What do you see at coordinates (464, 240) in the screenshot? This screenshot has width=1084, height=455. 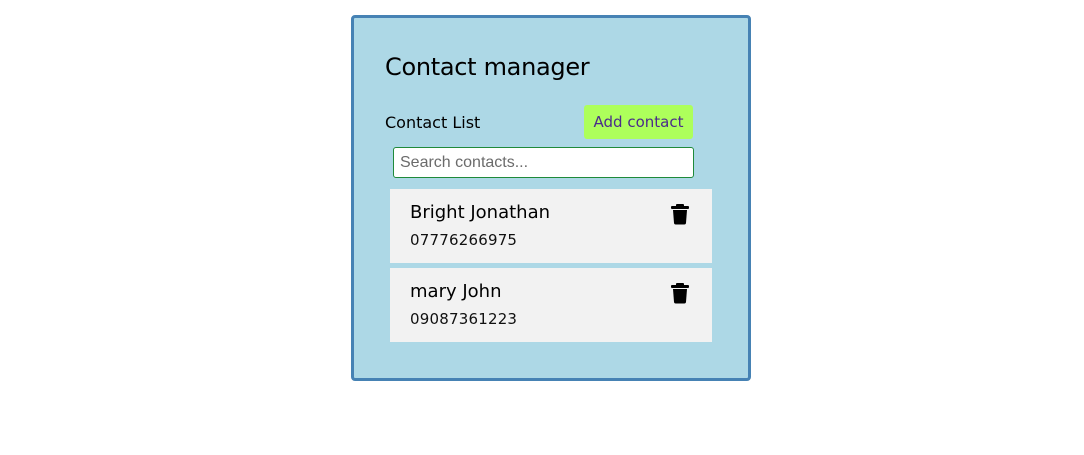 I see `contact-phone: 07776266975` at bounding box center [464, 240].